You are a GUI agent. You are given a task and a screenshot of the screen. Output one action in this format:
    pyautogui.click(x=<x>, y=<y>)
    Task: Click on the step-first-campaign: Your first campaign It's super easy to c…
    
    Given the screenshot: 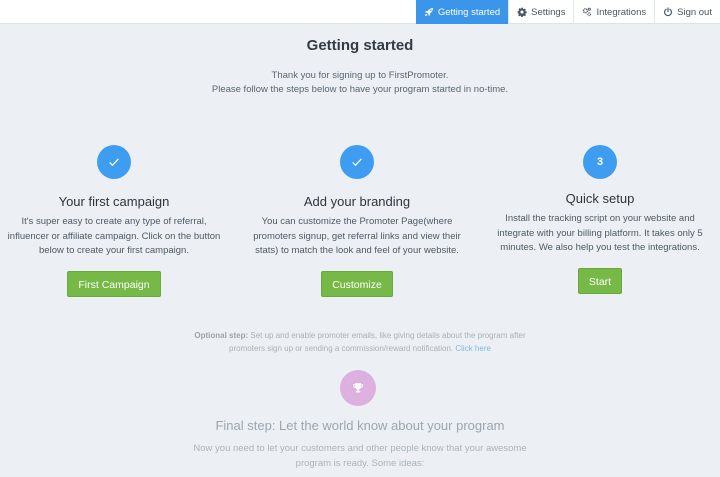 What is the action you would take?
    pyautogui.click(x=114, y=221)
    